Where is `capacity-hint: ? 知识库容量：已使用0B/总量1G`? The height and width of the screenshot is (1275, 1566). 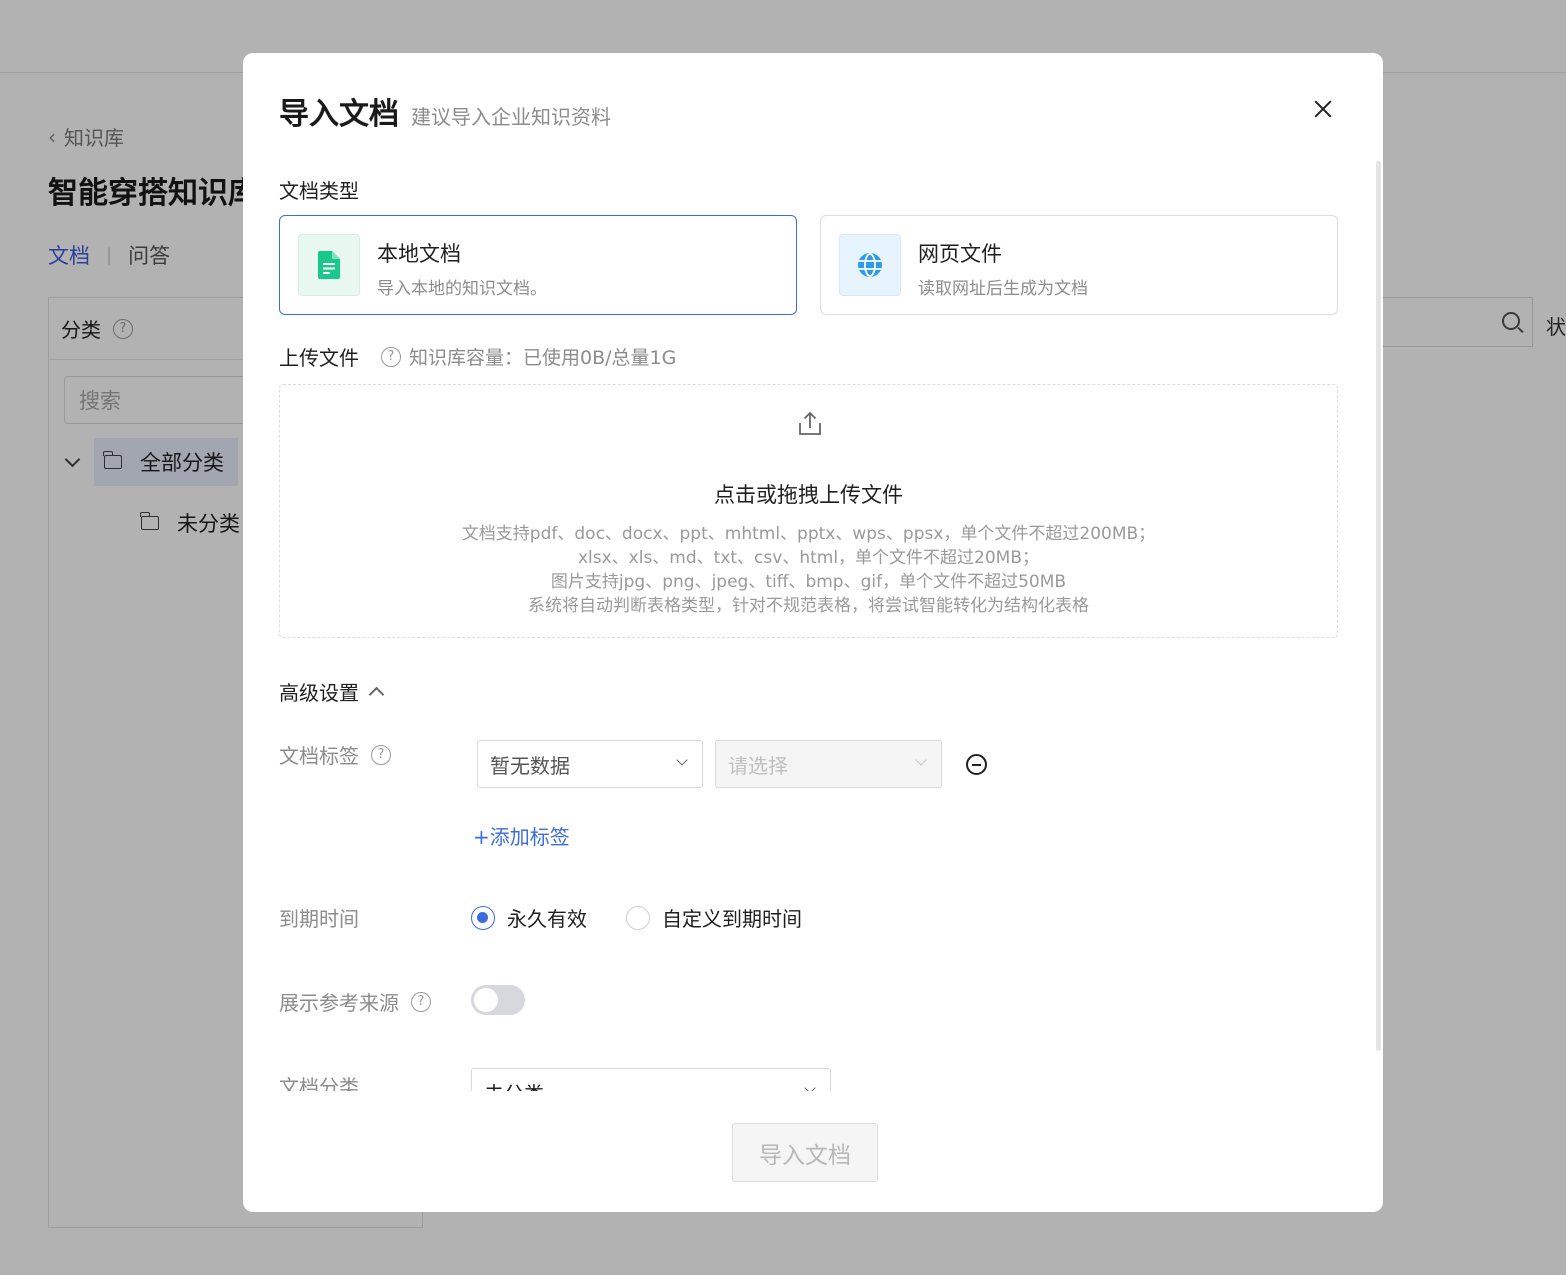 capacity-hint: ? 知识库容量：已使用0B/总量1G is located at coordinates (528, 356).